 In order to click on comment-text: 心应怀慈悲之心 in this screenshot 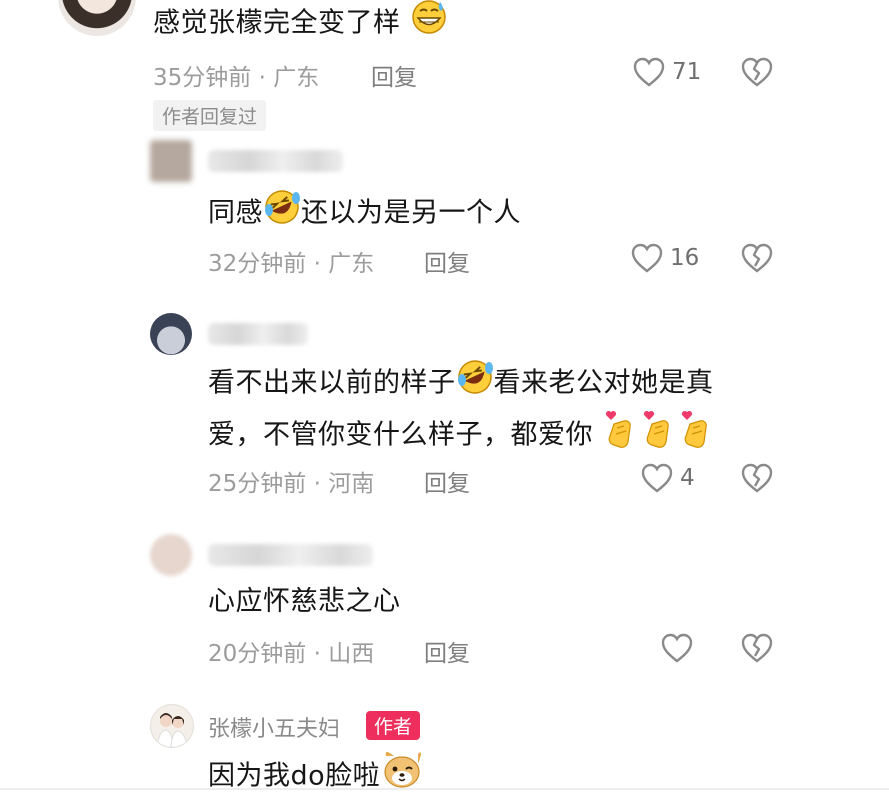, I will do `click(304, 601)`.